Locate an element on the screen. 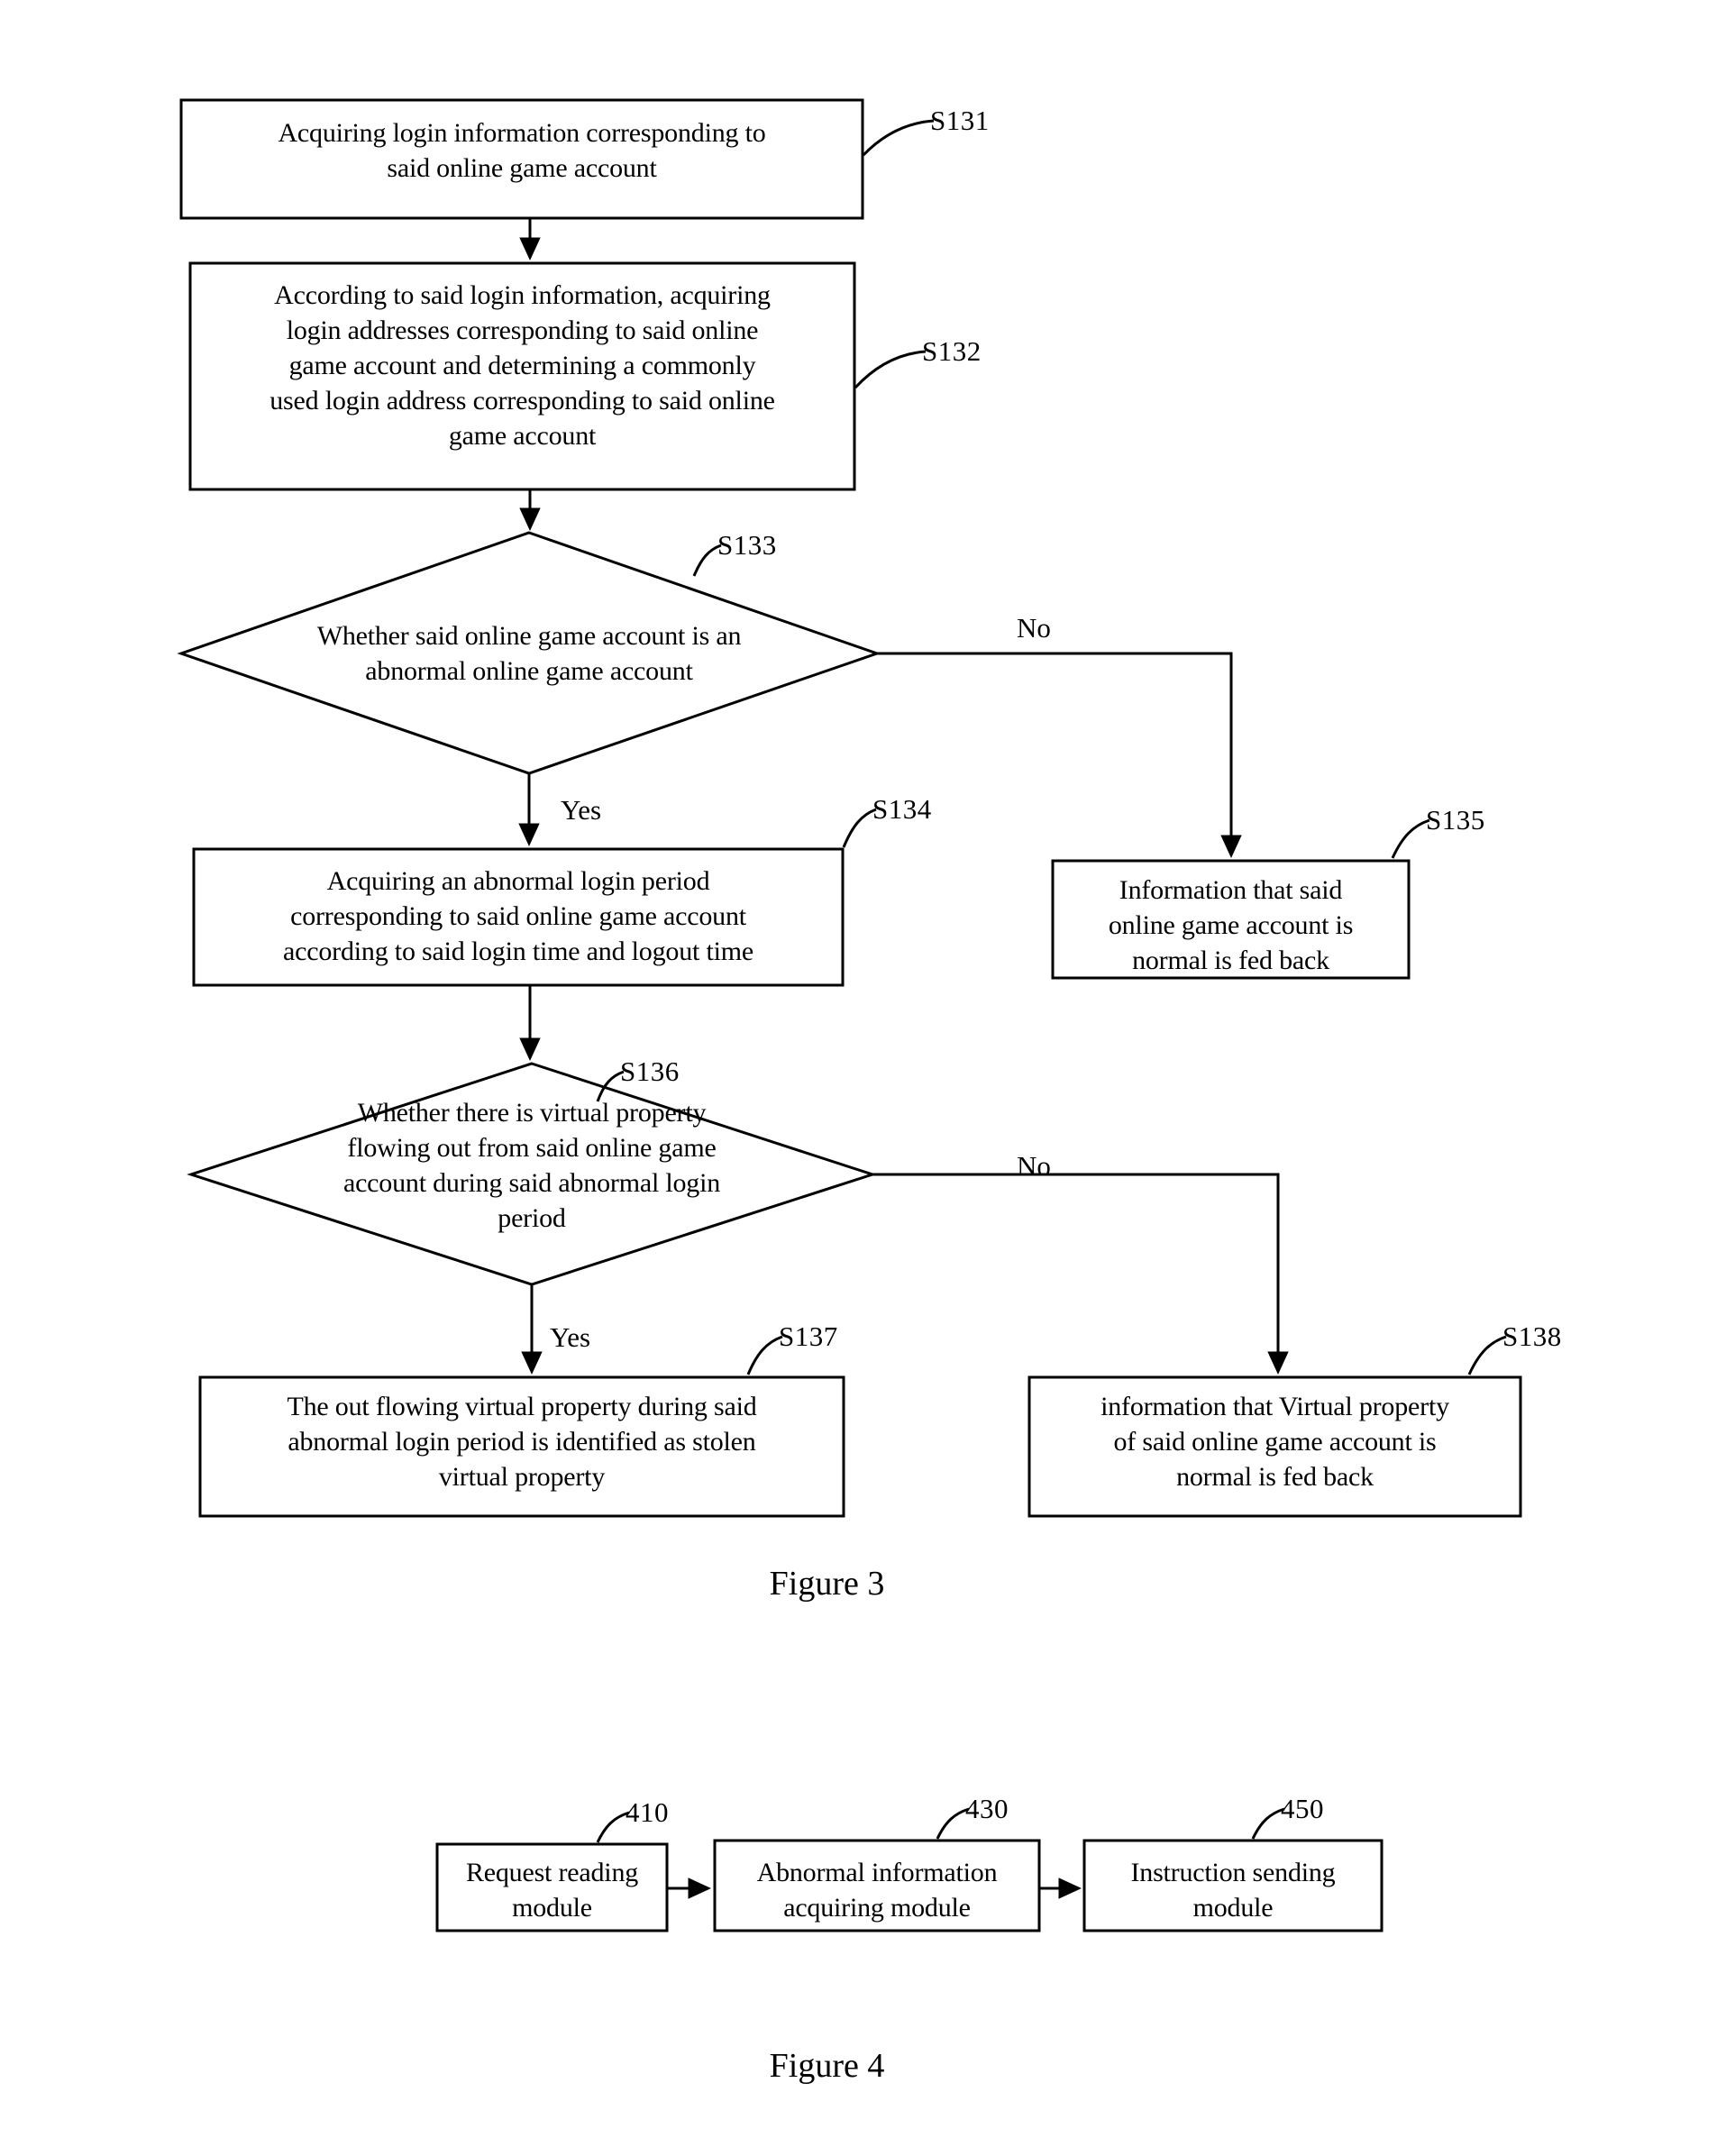 The image size is (1726, 2156). node-label-430: Abnormal information acquiring module is located at coordinates (877, 1890).